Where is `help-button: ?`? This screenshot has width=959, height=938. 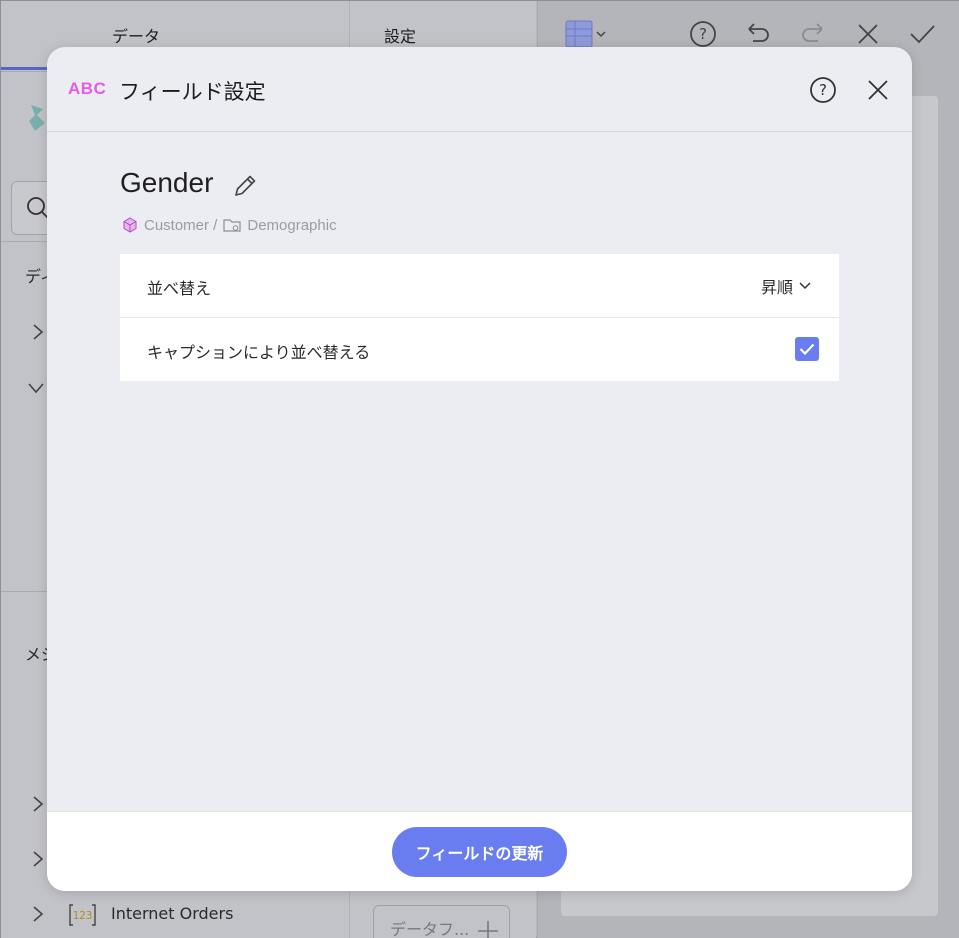
help-button: ? is located at coordinates (823, 90).